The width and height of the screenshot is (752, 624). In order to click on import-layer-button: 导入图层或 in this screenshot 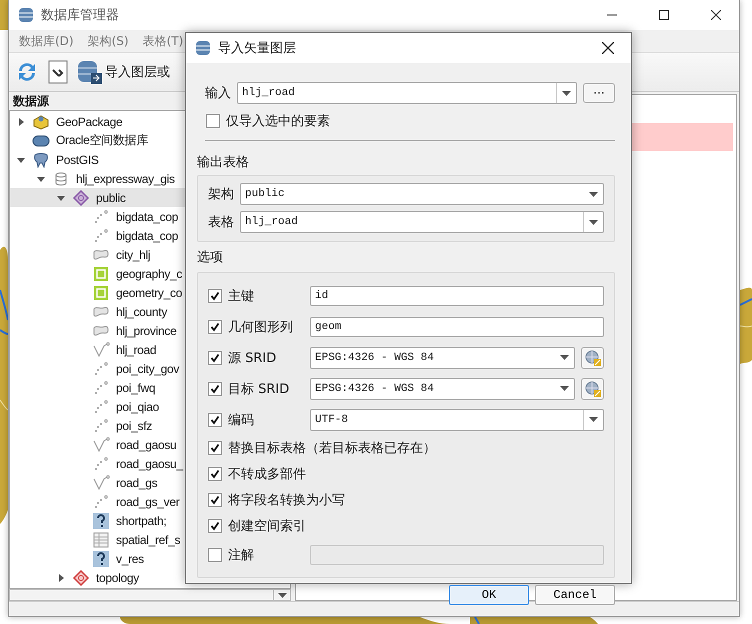, I will do `click(123, 72)`.